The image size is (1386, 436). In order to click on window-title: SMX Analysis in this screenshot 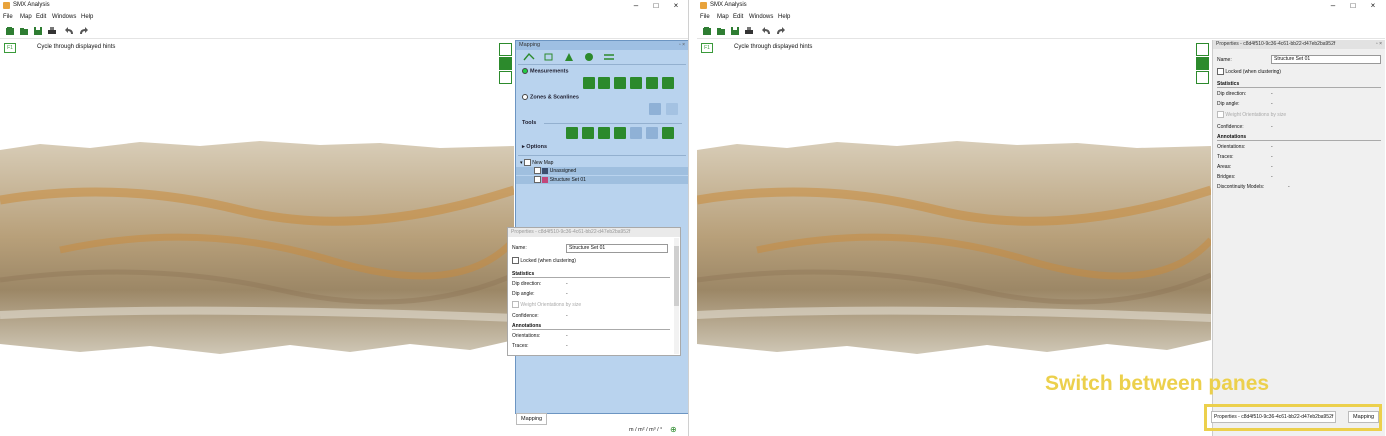, I will do `click(728, 5)`.